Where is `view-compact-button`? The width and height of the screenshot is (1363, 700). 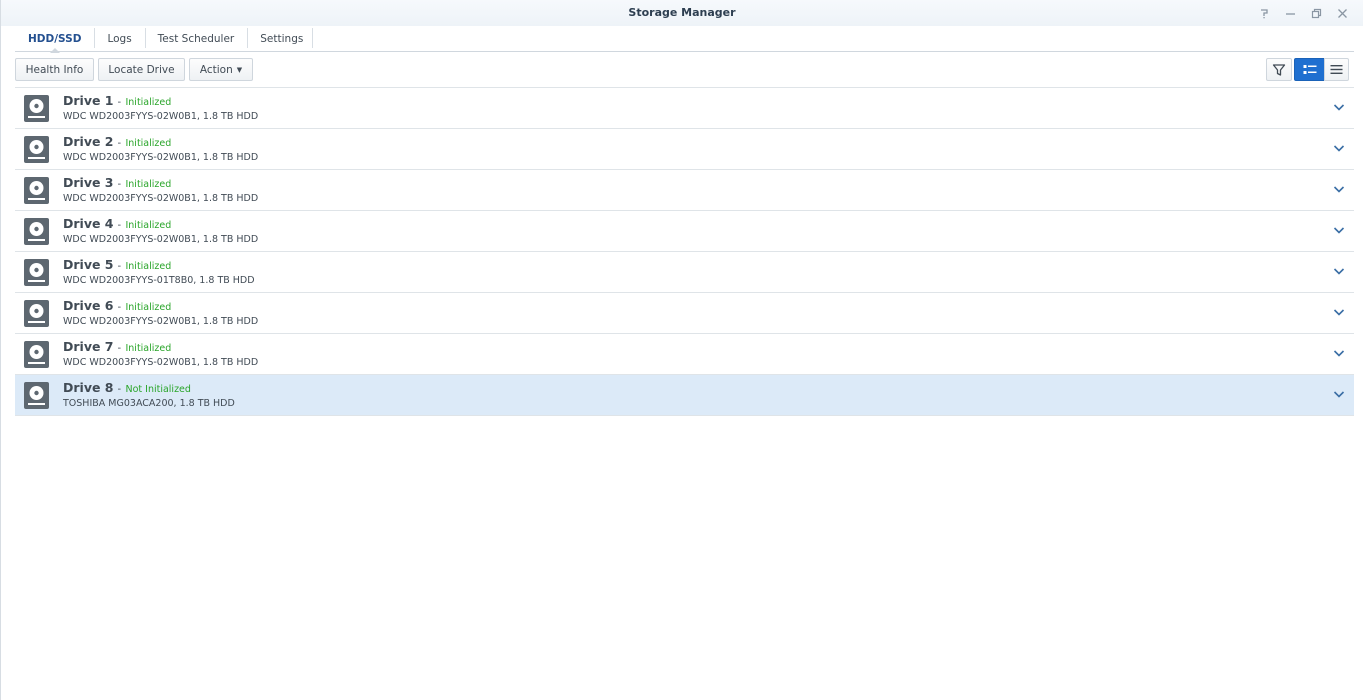
view-compact-button is located at coordinates (1336, 69).